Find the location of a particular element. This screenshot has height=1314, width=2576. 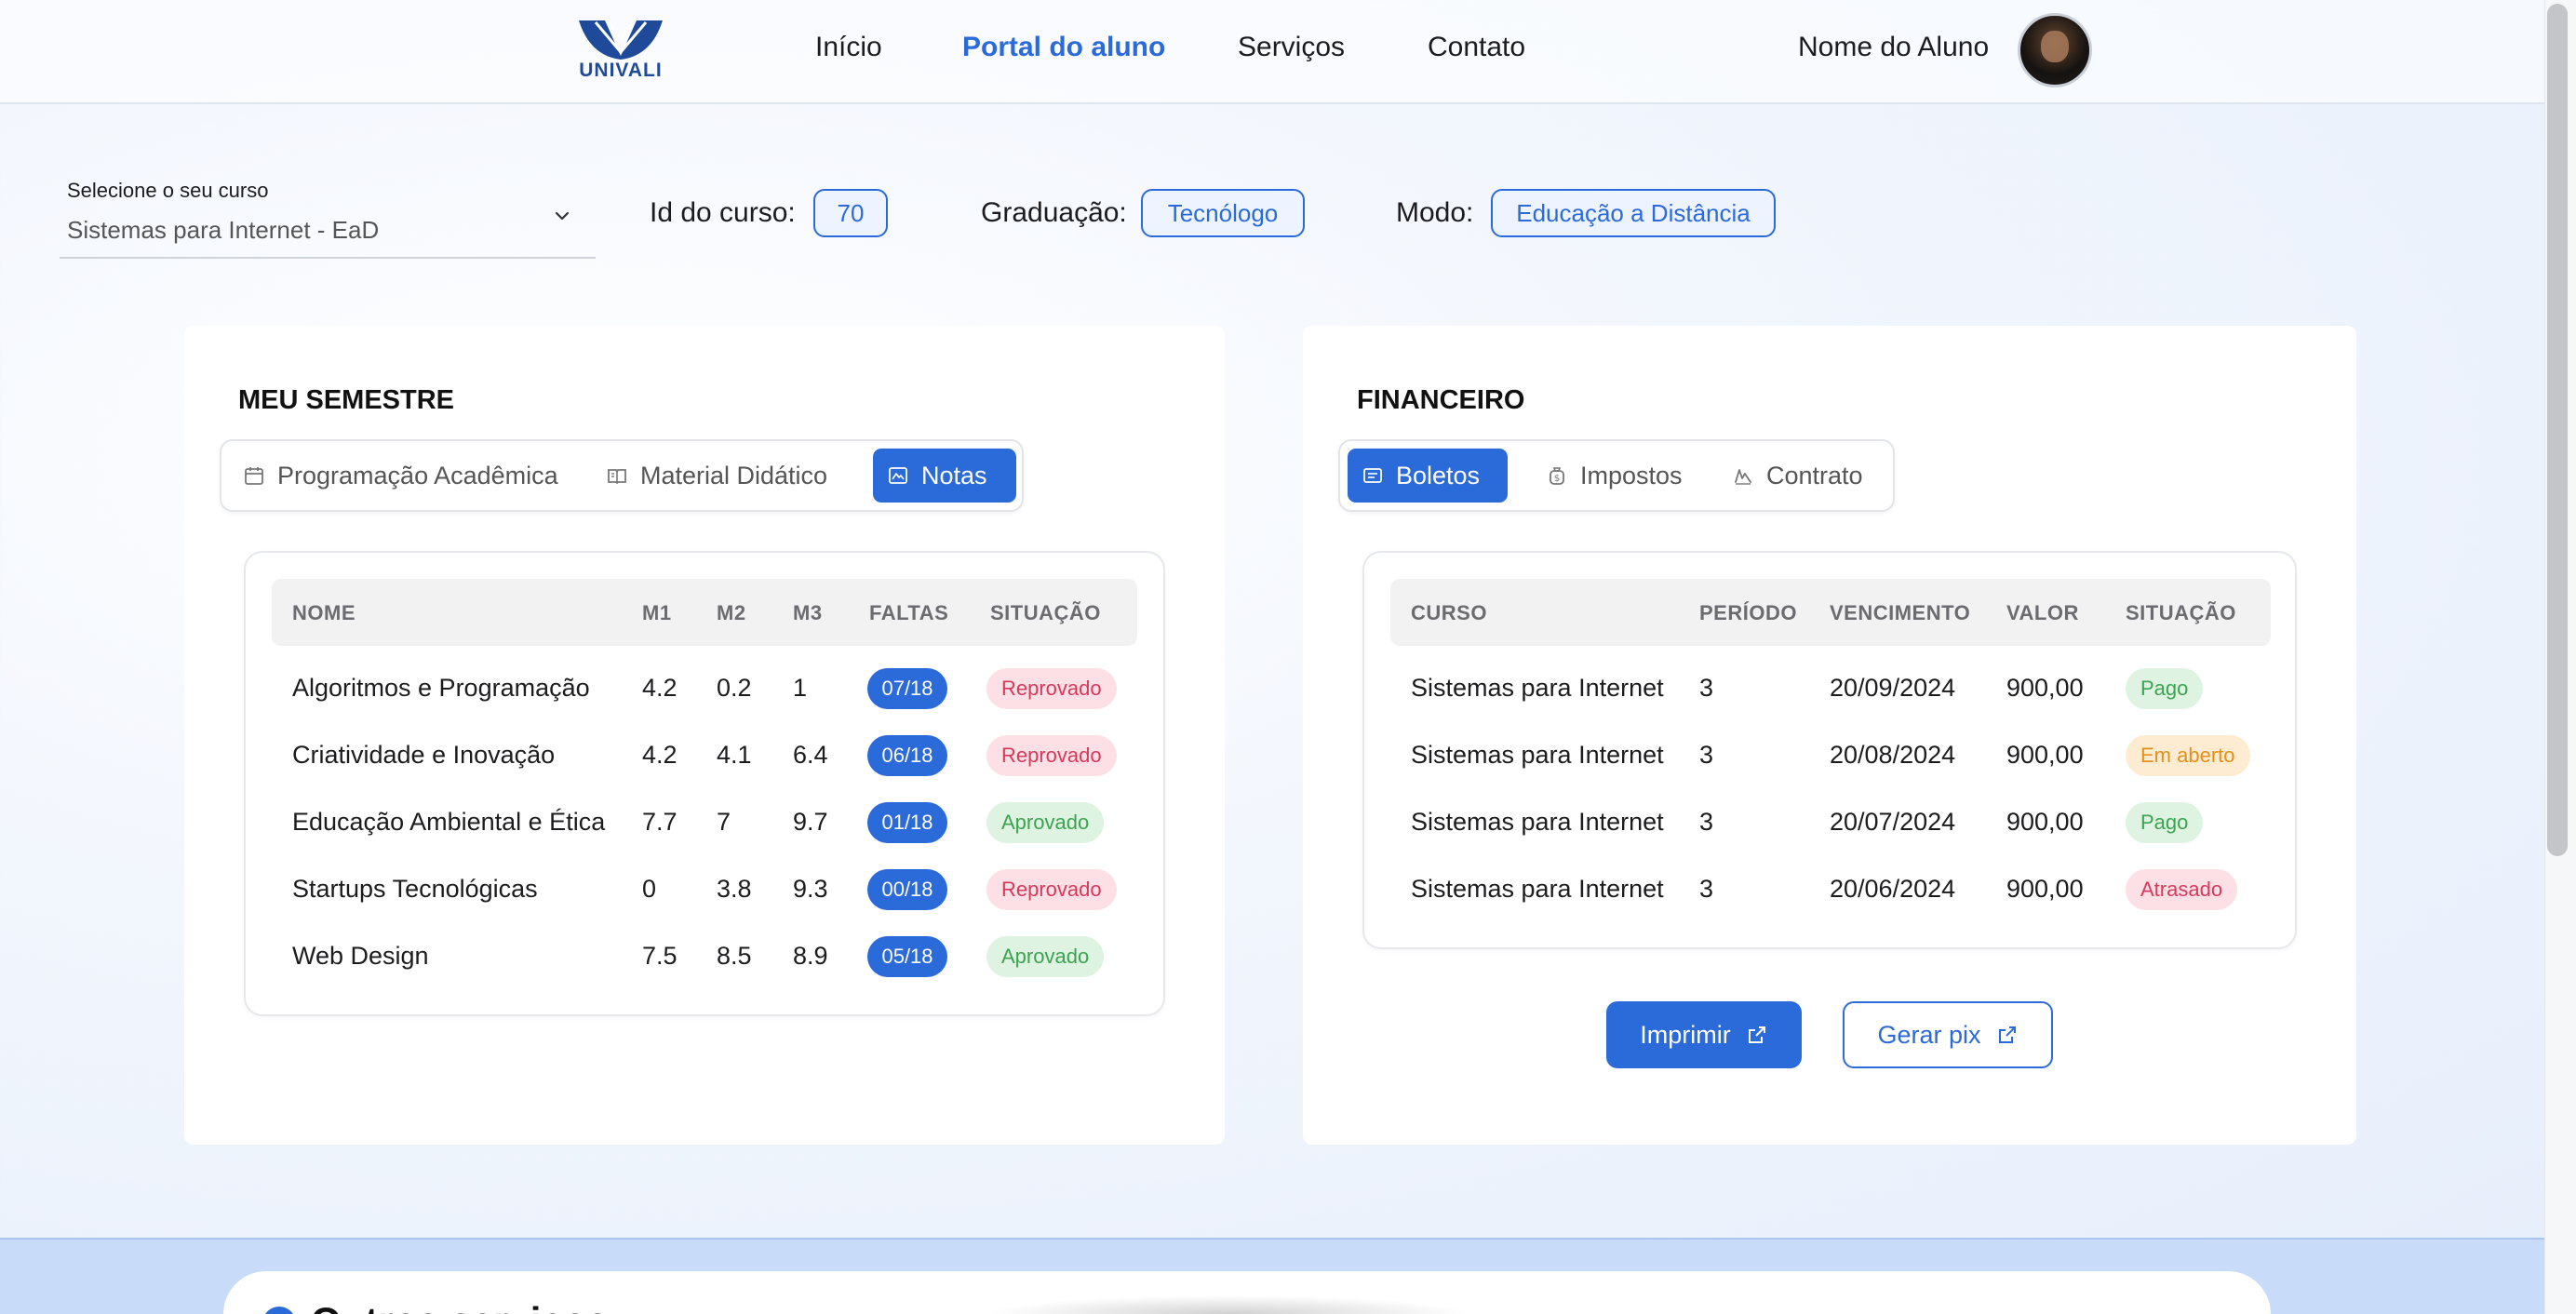

grade-m1: 0 is located at coordinates (649, 889).